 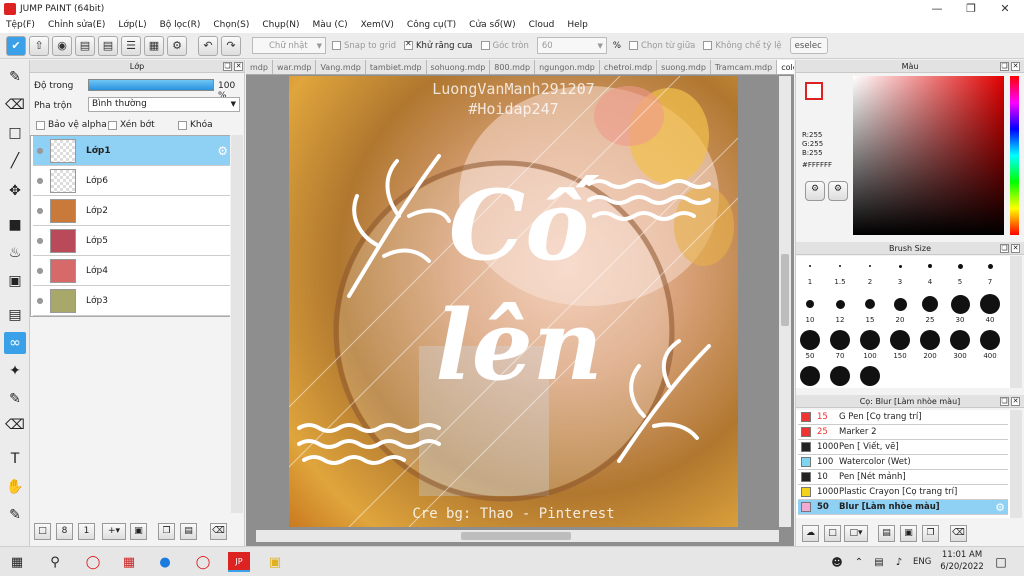 I want to click on new-layer-8bit-icon: 8, so click(x=64, y=531).